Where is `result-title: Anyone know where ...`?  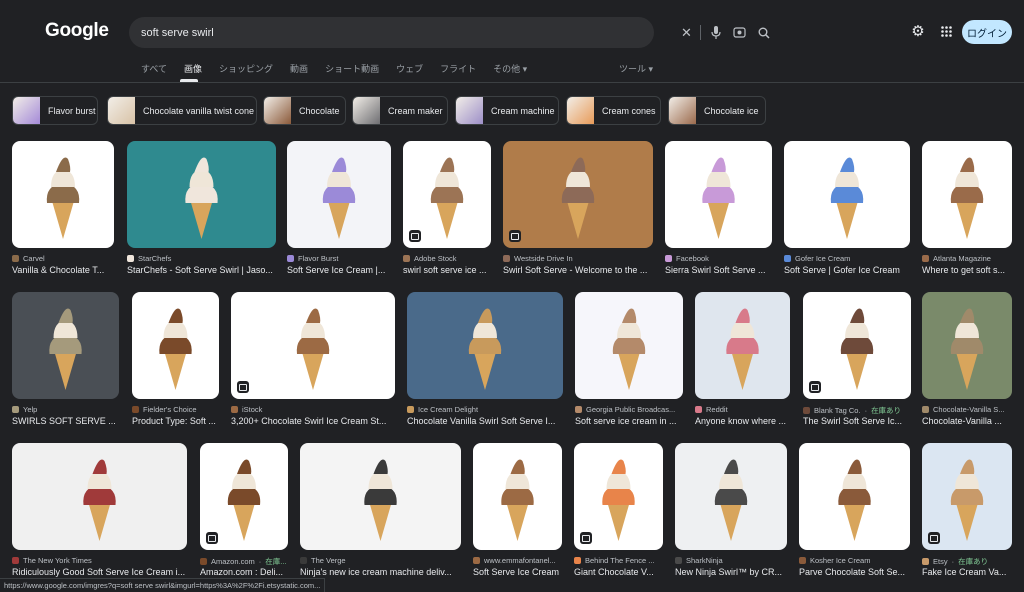 result-title: Anyone know where ... is located at coordinates (742, 421).